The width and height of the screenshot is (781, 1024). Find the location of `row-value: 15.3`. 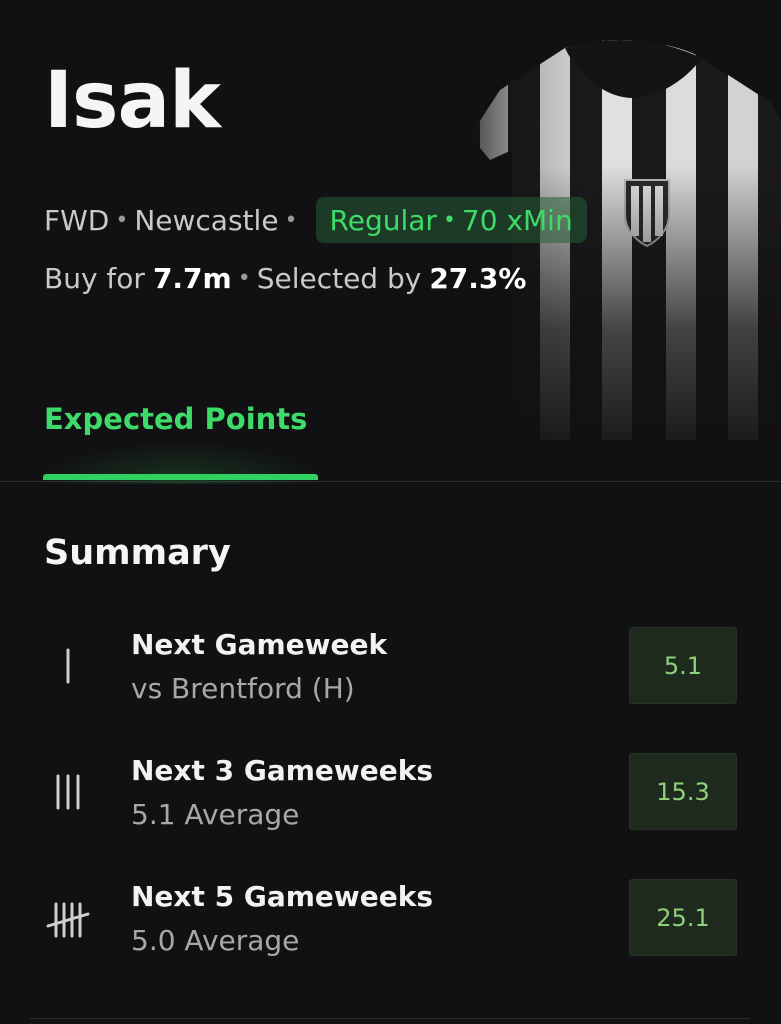

row-value: 15.3 is located at coordinates (683, 791).